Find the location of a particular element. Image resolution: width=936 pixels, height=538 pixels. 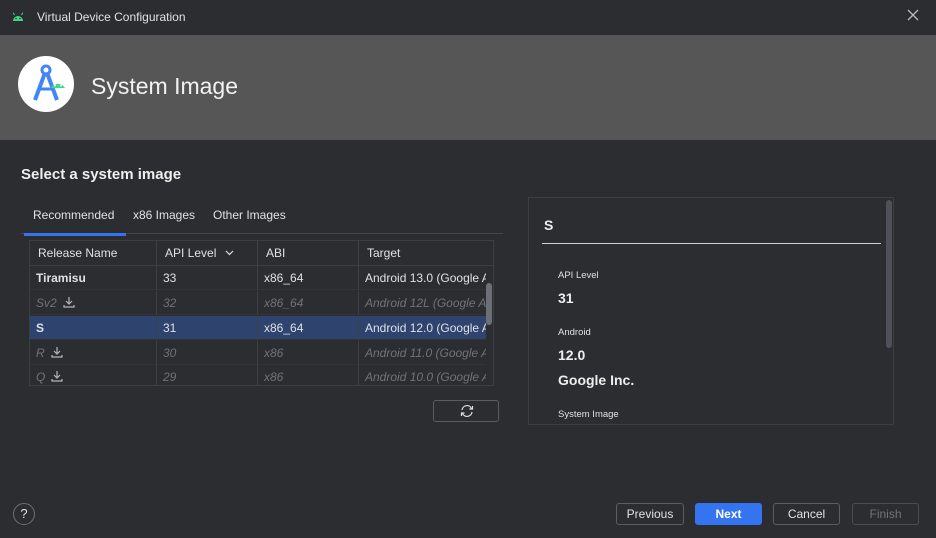

tab-recommended: Recommended is located at coordinates (75, 222).